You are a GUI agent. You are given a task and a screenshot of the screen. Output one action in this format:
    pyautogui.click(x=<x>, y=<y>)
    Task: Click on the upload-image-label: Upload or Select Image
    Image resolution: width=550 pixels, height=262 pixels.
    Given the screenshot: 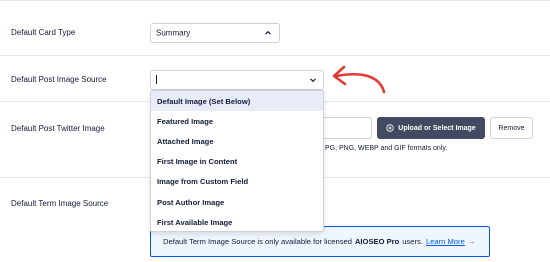 What is the action you would take?
    pyautogui.click(x=437, y=128)
    